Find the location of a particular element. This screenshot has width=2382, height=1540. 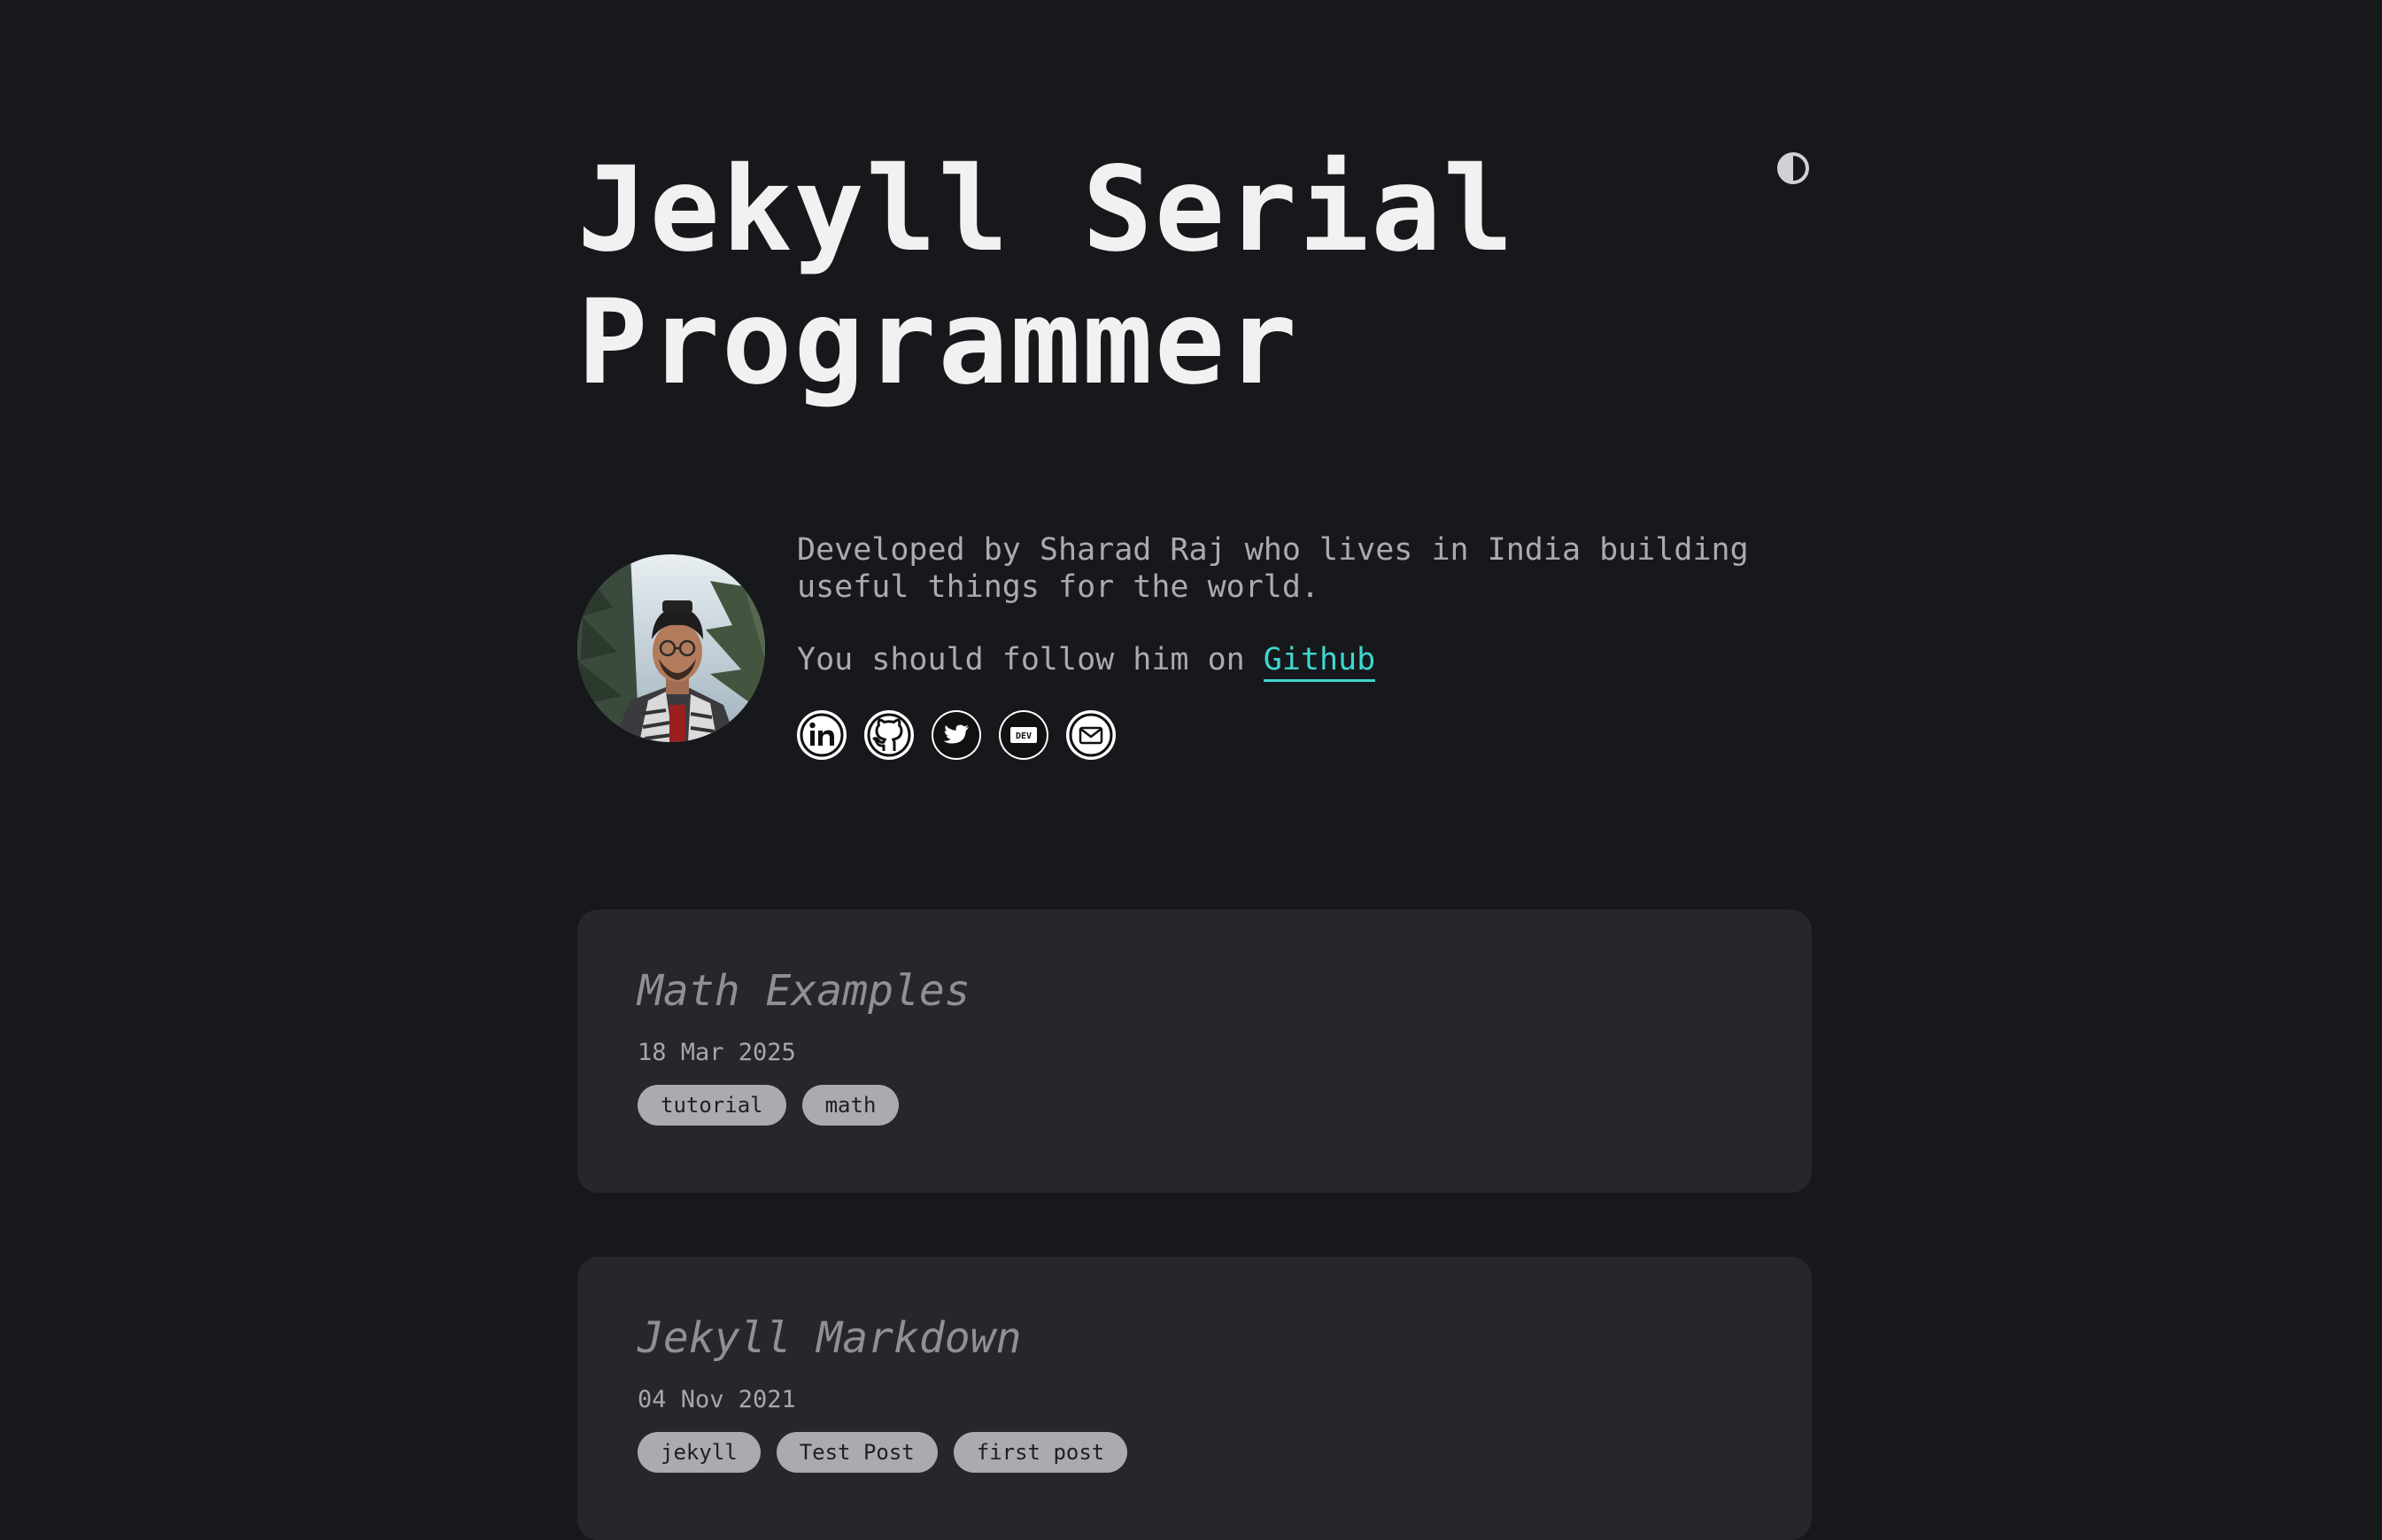

post-tags: tutorial math is located at coordinates (769, 1105).